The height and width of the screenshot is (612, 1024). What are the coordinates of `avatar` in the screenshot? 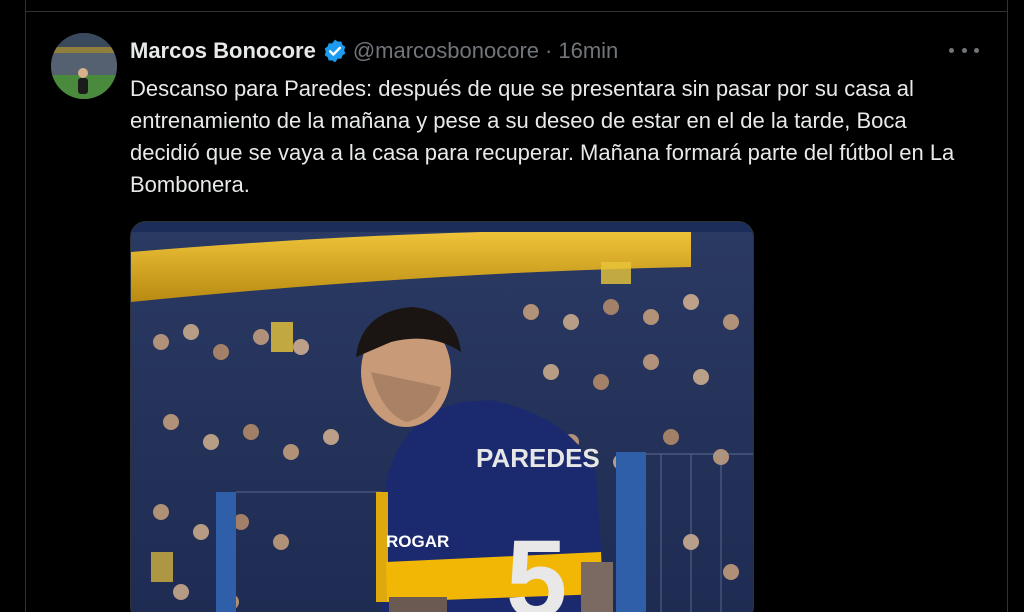 It's located at (84, 66).